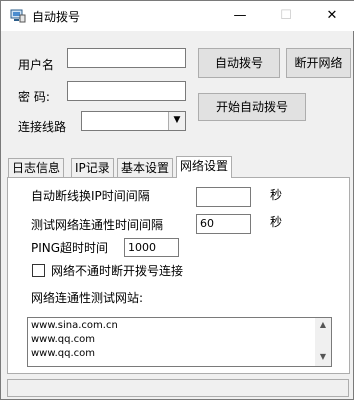 The height and width of the screenshot is (402, 356). What do you see at coordinates (223, 197) in the screenshot?
I see `disconnect-interval-input` at bounding box center [223, 197].